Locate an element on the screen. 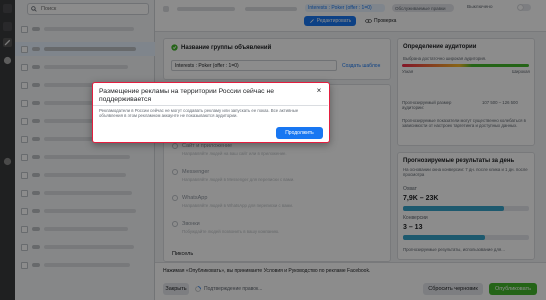  modal-divider is located at coordinates (210, 105).